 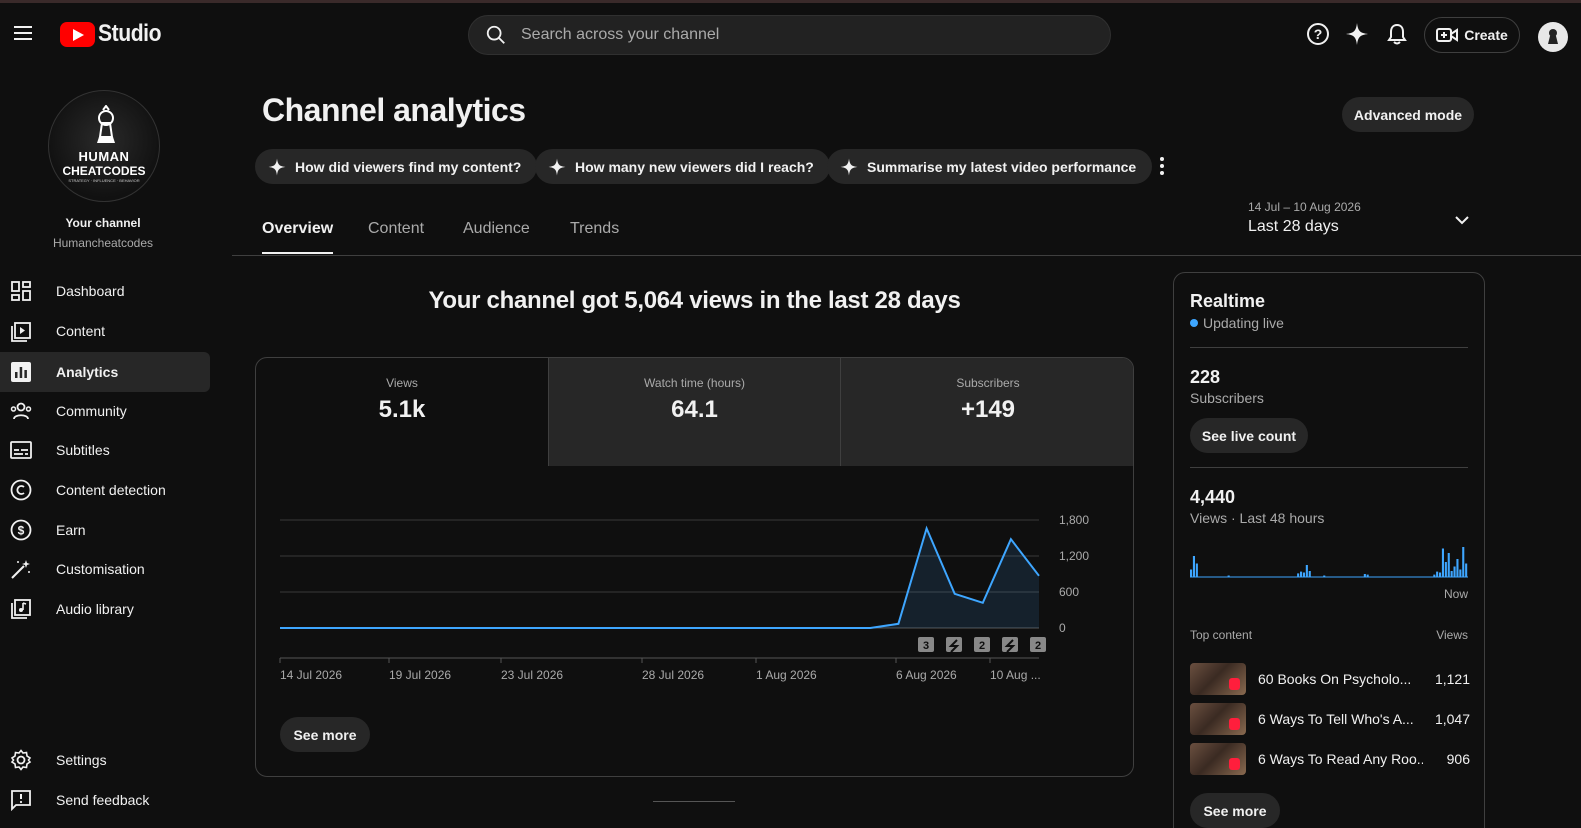 What do you see at coordinates (906, 255) in the screenshot?
I see `tabs-divider` at bounding box center [906, 255].